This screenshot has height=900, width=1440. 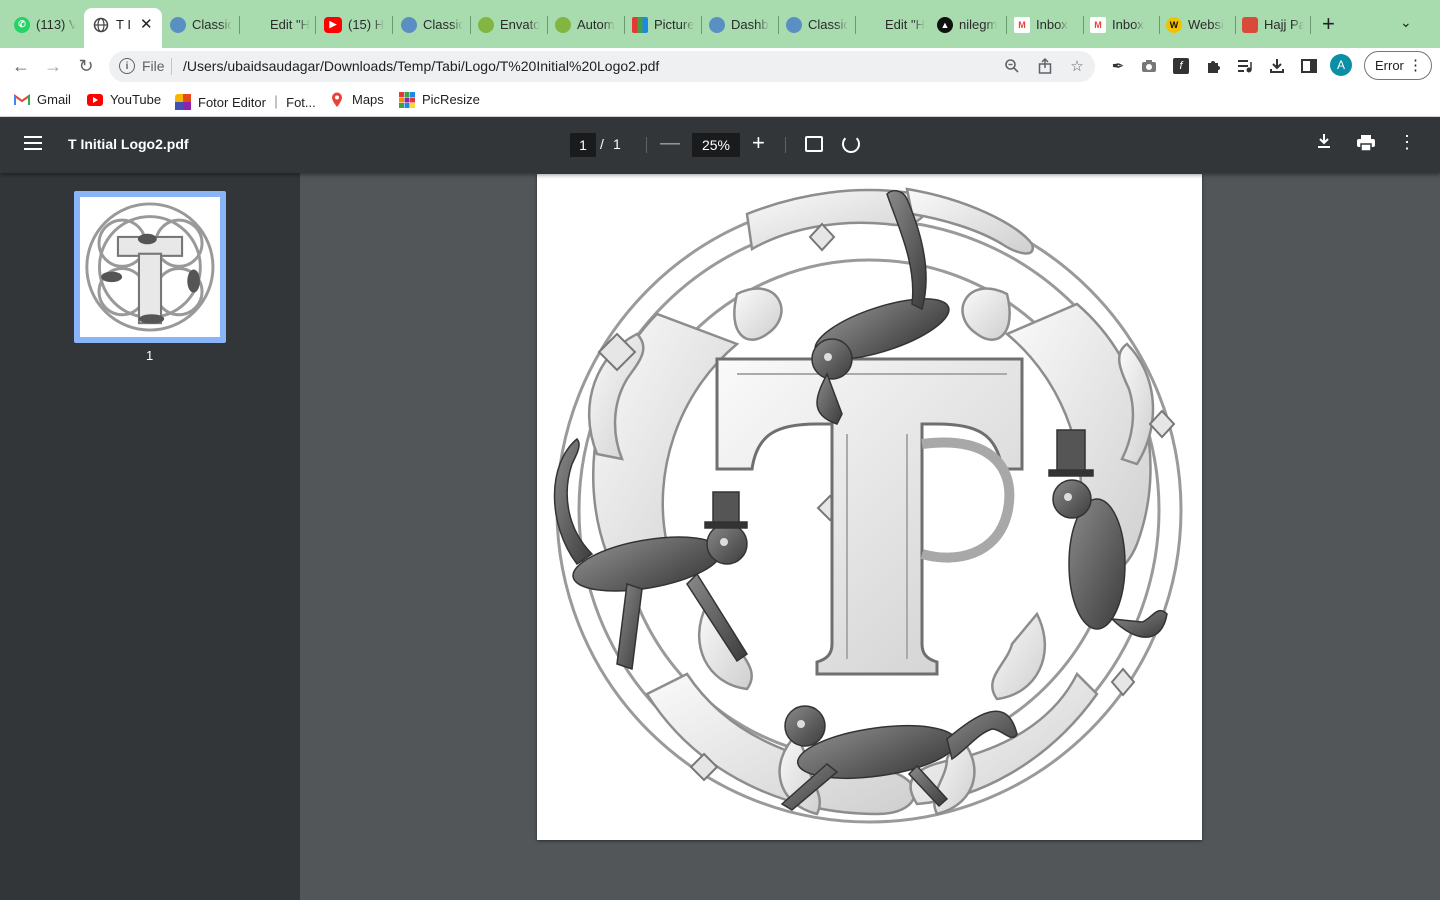 I want to click on tab-inbox-1: M Inbox, so click(x=1045, y=24).